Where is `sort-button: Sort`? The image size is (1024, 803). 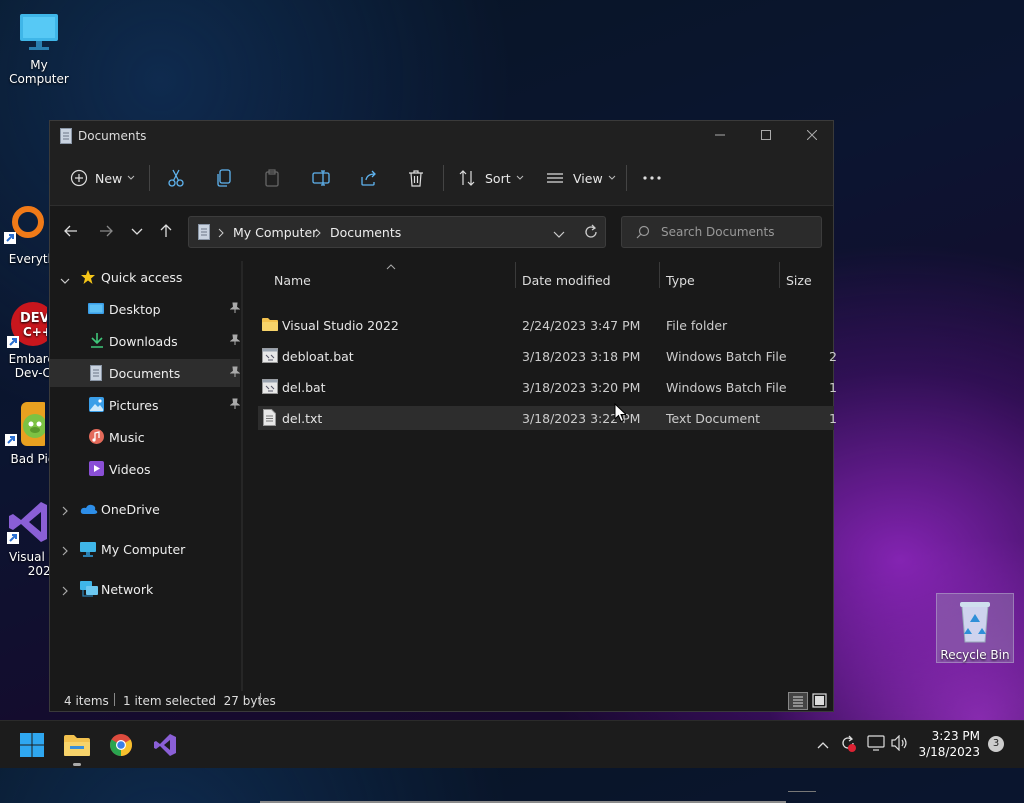
sort-button: Sort is located at coordinates (491, 178).